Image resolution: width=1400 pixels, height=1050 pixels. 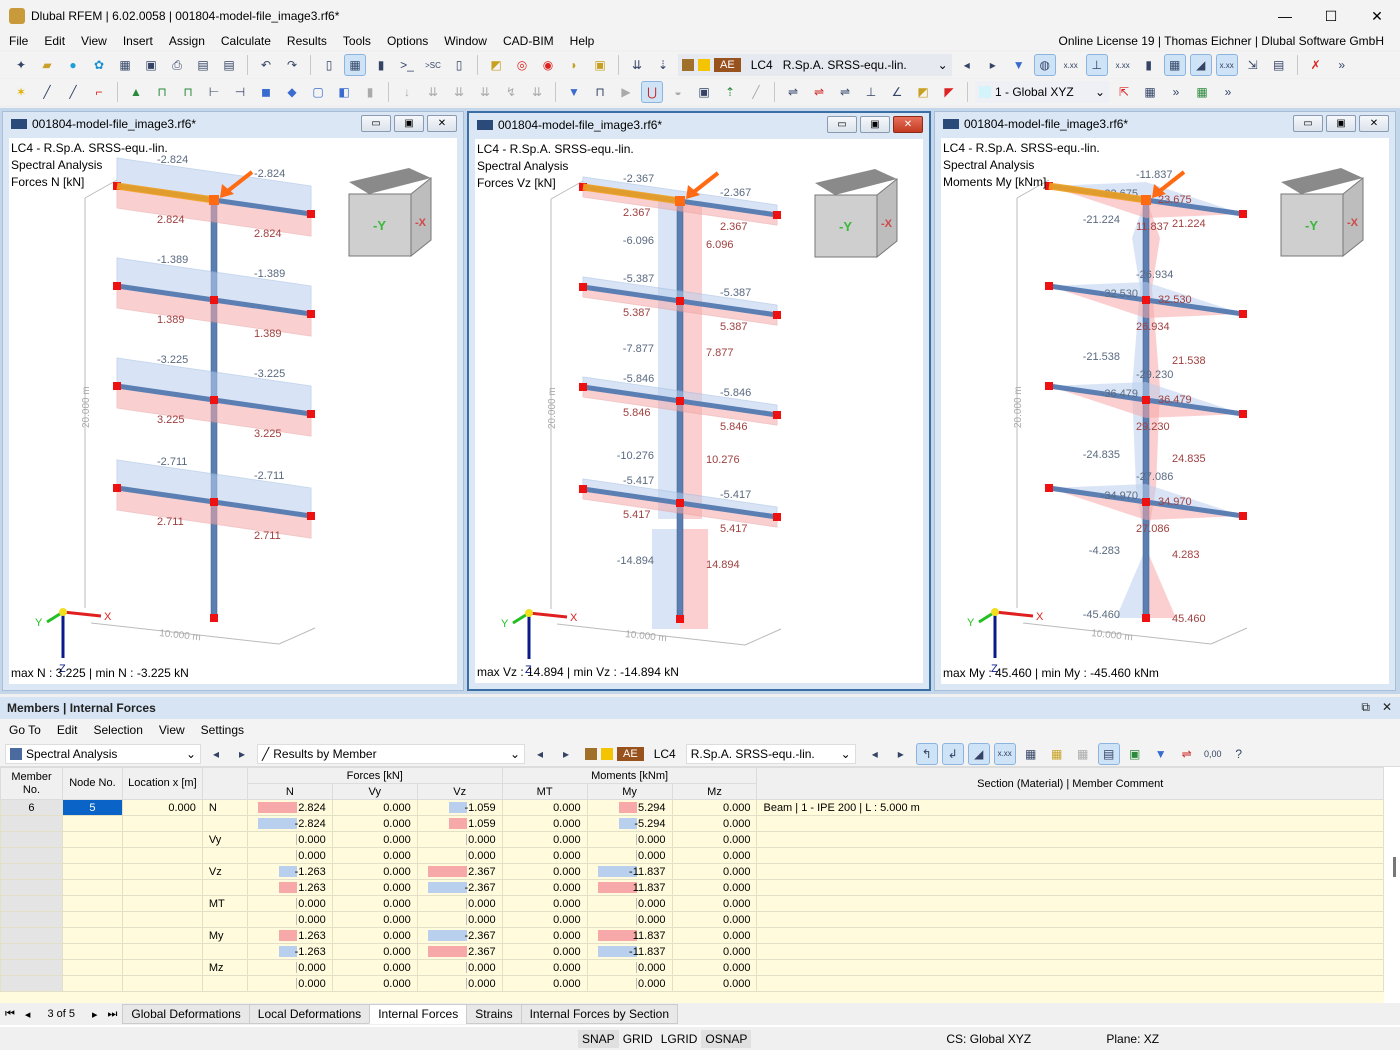 I want to click on line-icon: ╱, so click(x=47, y=92).